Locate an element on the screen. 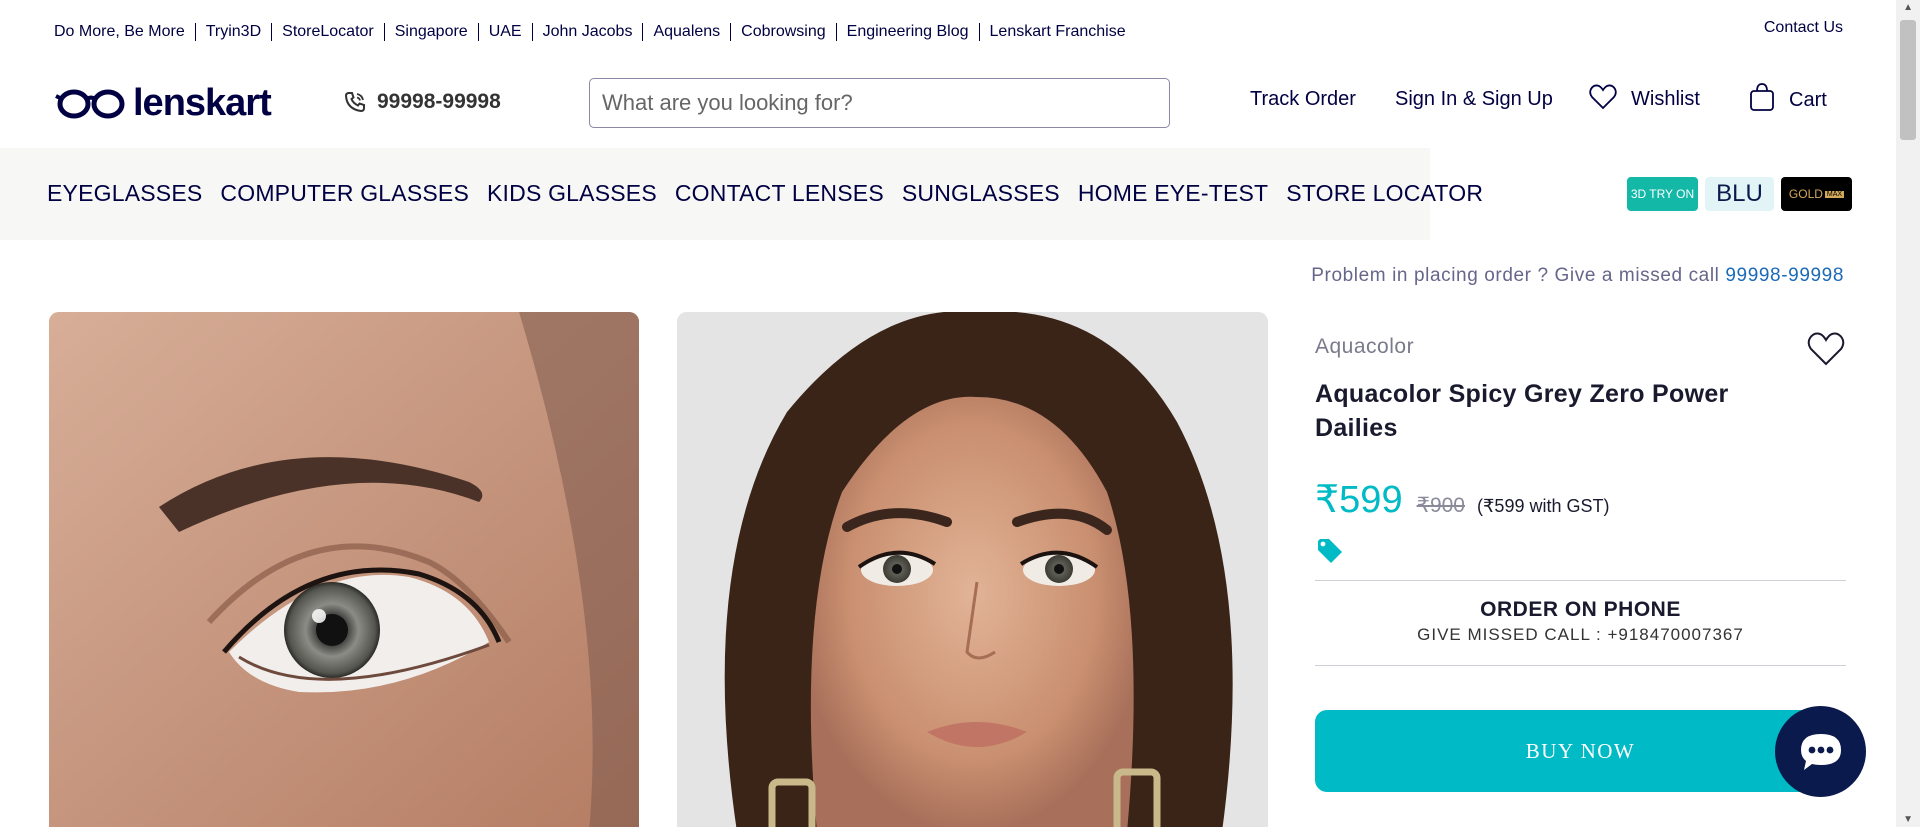  wishlist-link: Wishlist is located at coordinates (1644, 97).